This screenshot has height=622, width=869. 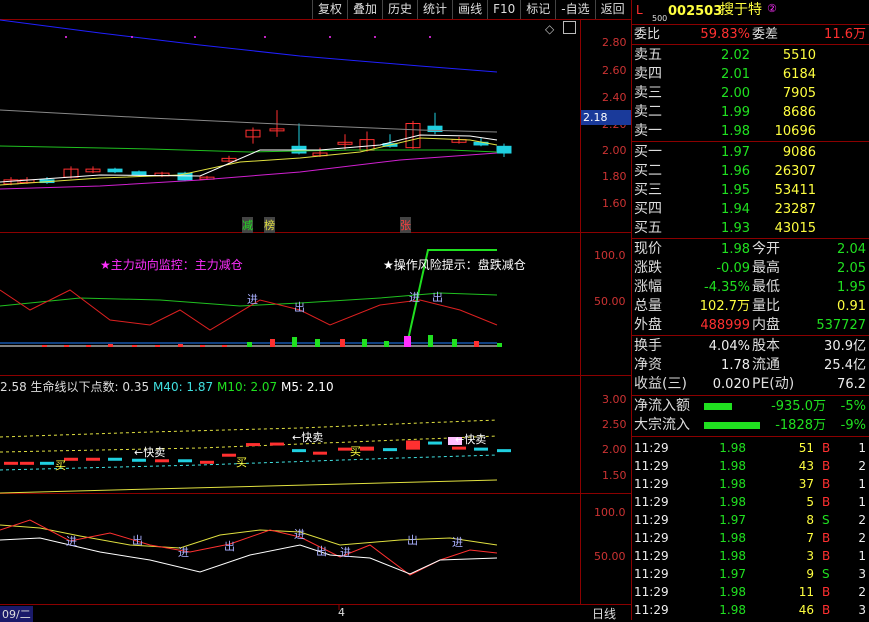 I want to click on bids-row: 买五 1.93 43015, so click(x=750, y=228).